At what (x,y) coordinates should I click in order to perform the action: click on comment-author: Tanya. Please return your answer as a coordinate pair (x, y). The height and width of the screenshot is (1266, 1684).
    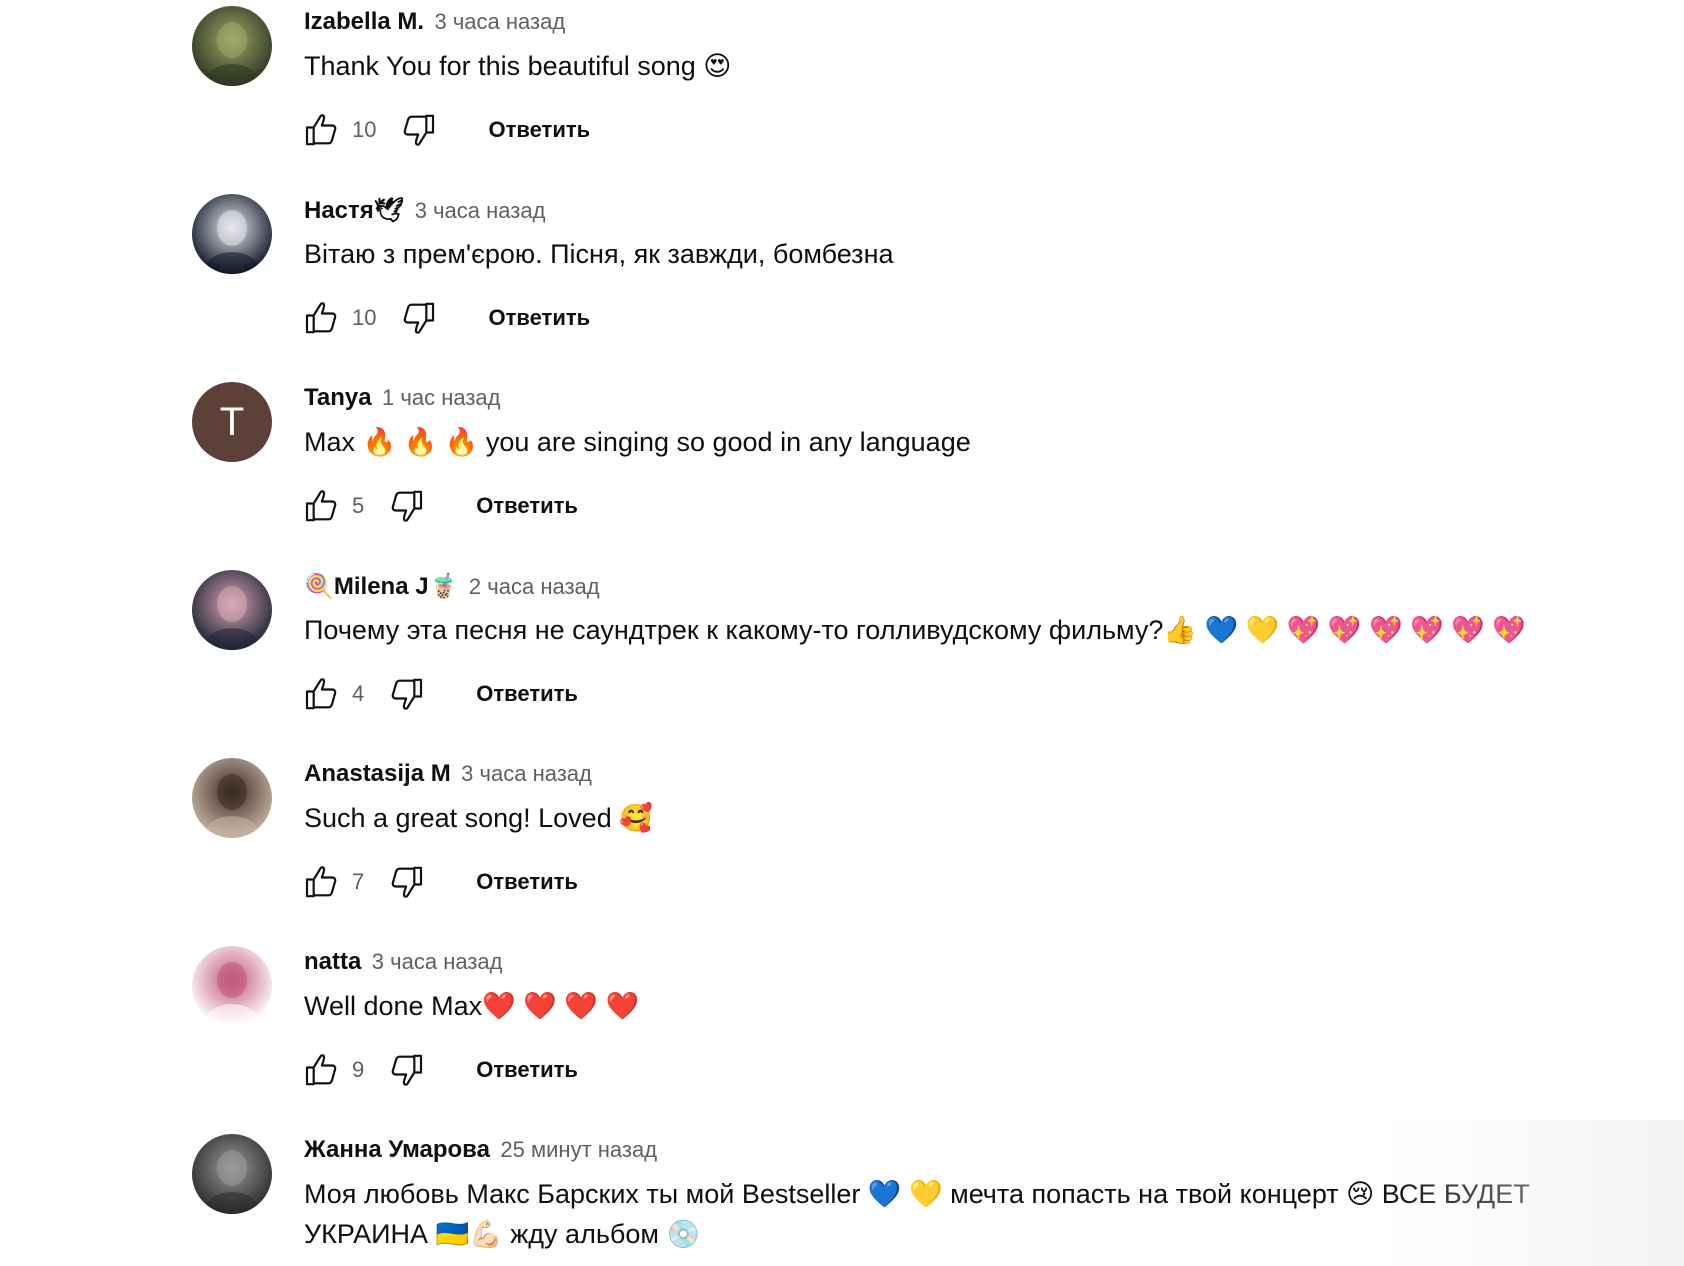
    Looking at the image, I should click on (338, 397).